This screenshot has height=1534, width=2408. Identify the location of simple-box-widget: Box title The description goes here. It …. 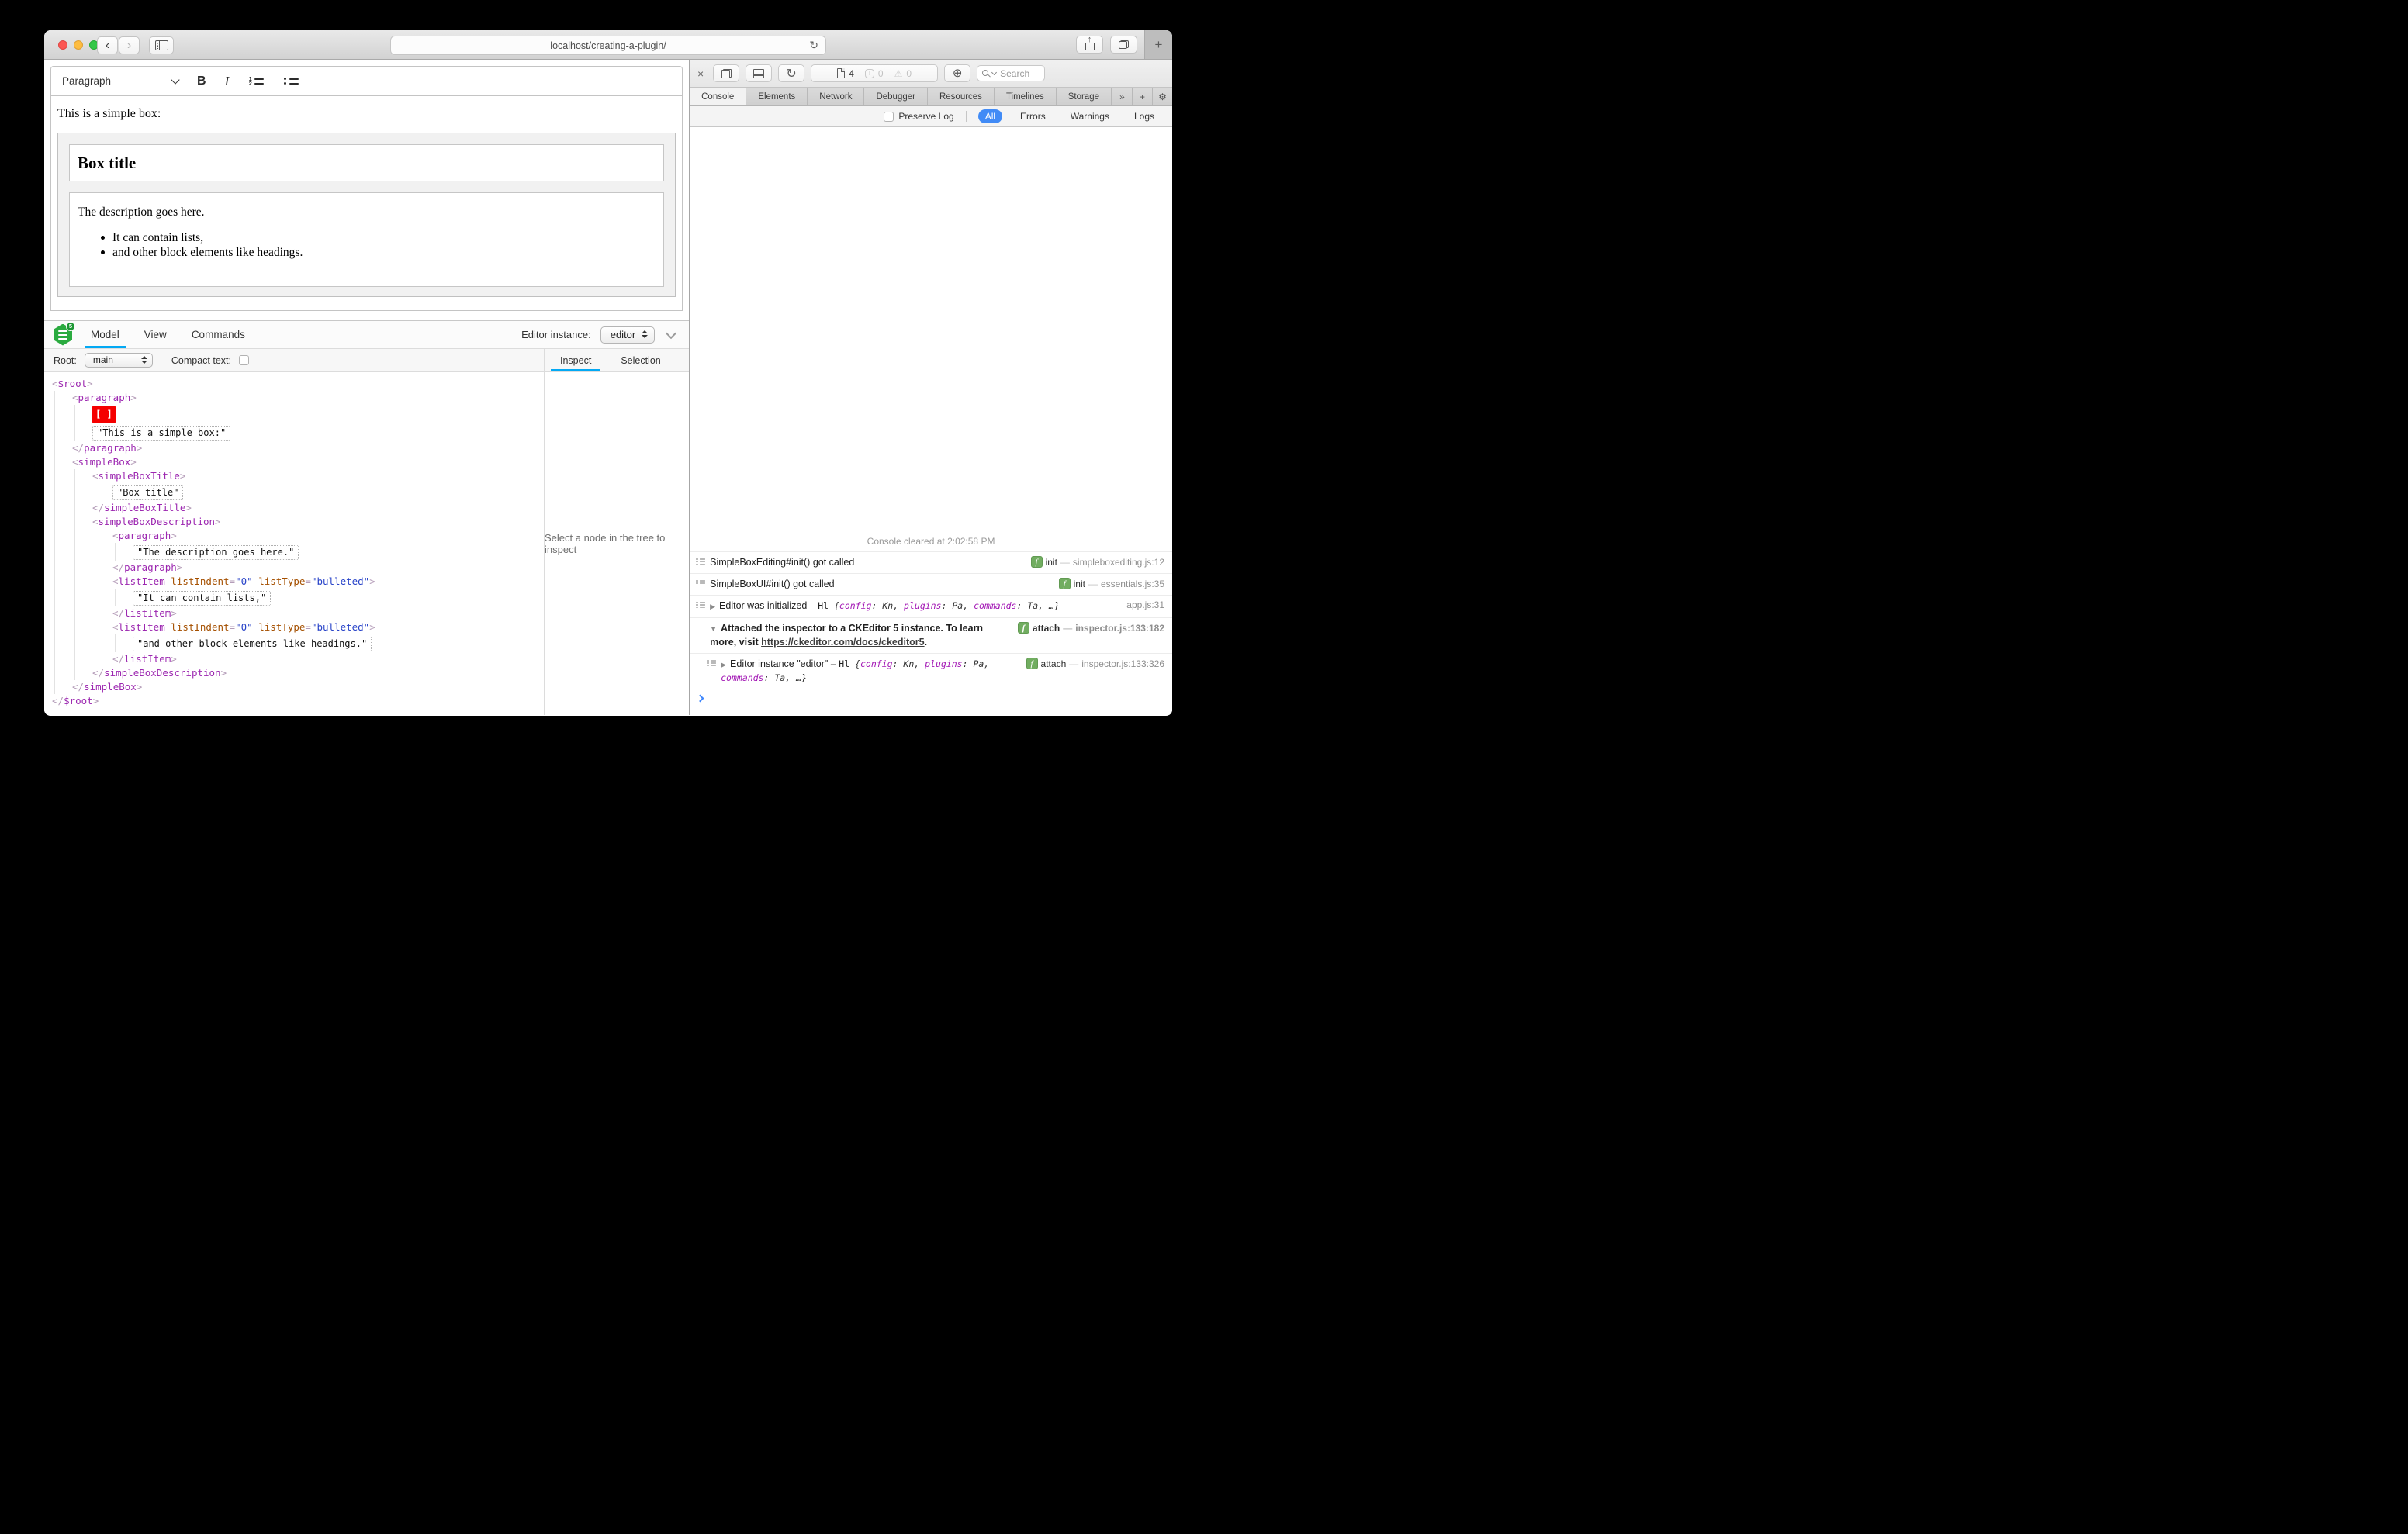
(366, 215).